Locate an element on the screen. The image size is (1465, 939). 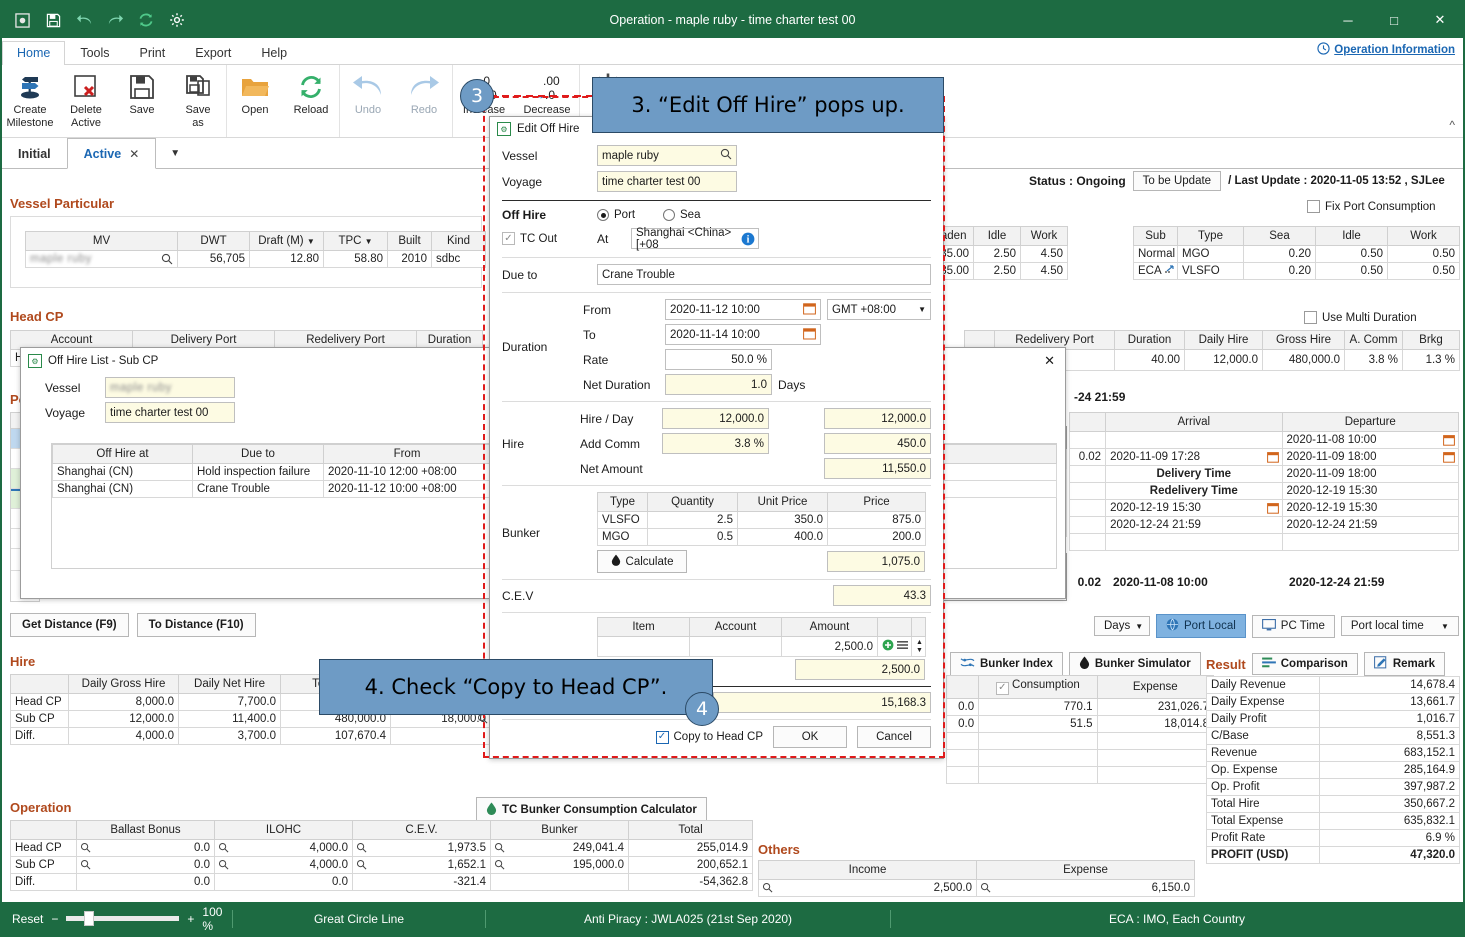
cell-cev: -321.4 is located at coordinates (421, 882).